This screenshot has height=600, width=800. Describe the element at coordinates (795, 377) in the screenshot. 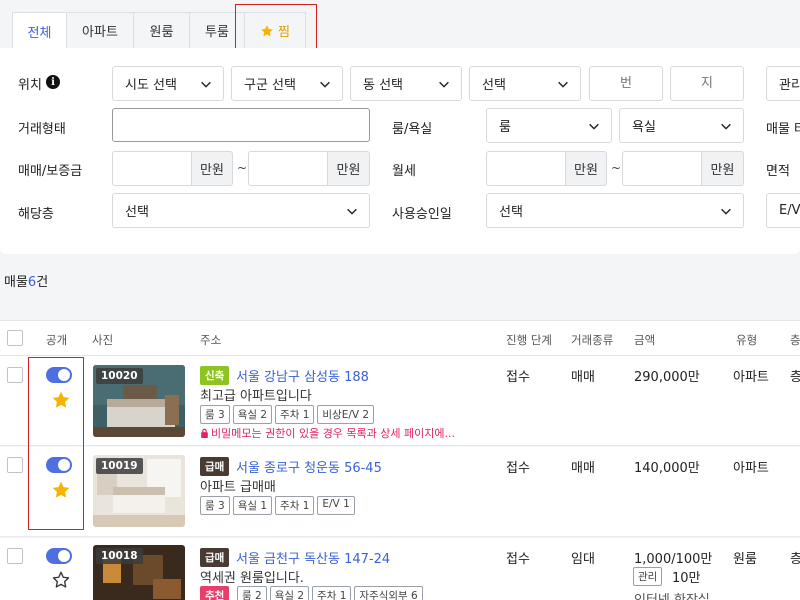

I see `floor-cell: 층` at that location.